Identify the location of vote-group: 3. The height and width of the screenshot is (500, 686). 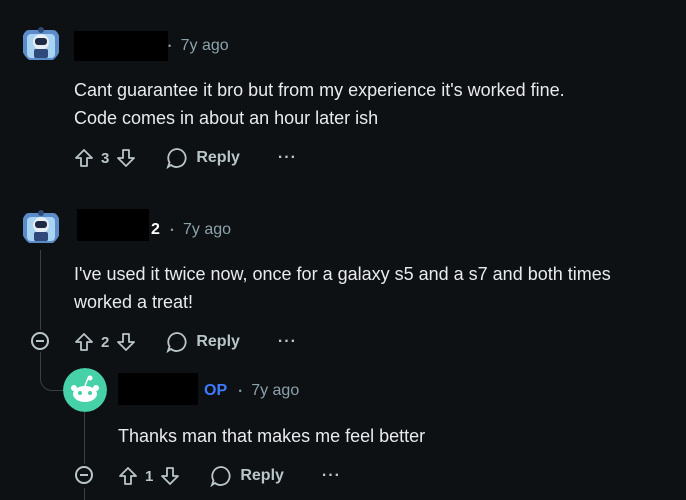
(105, 158).